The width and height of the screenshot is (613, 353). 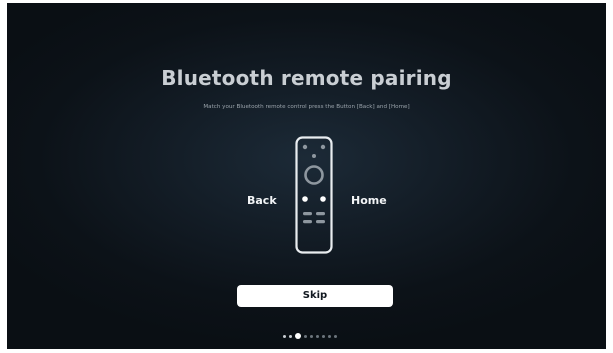 What do you see at coordinates (314, 156) in the screenshot?
I see `remote-top-dot` at bounding box center [314, 156].